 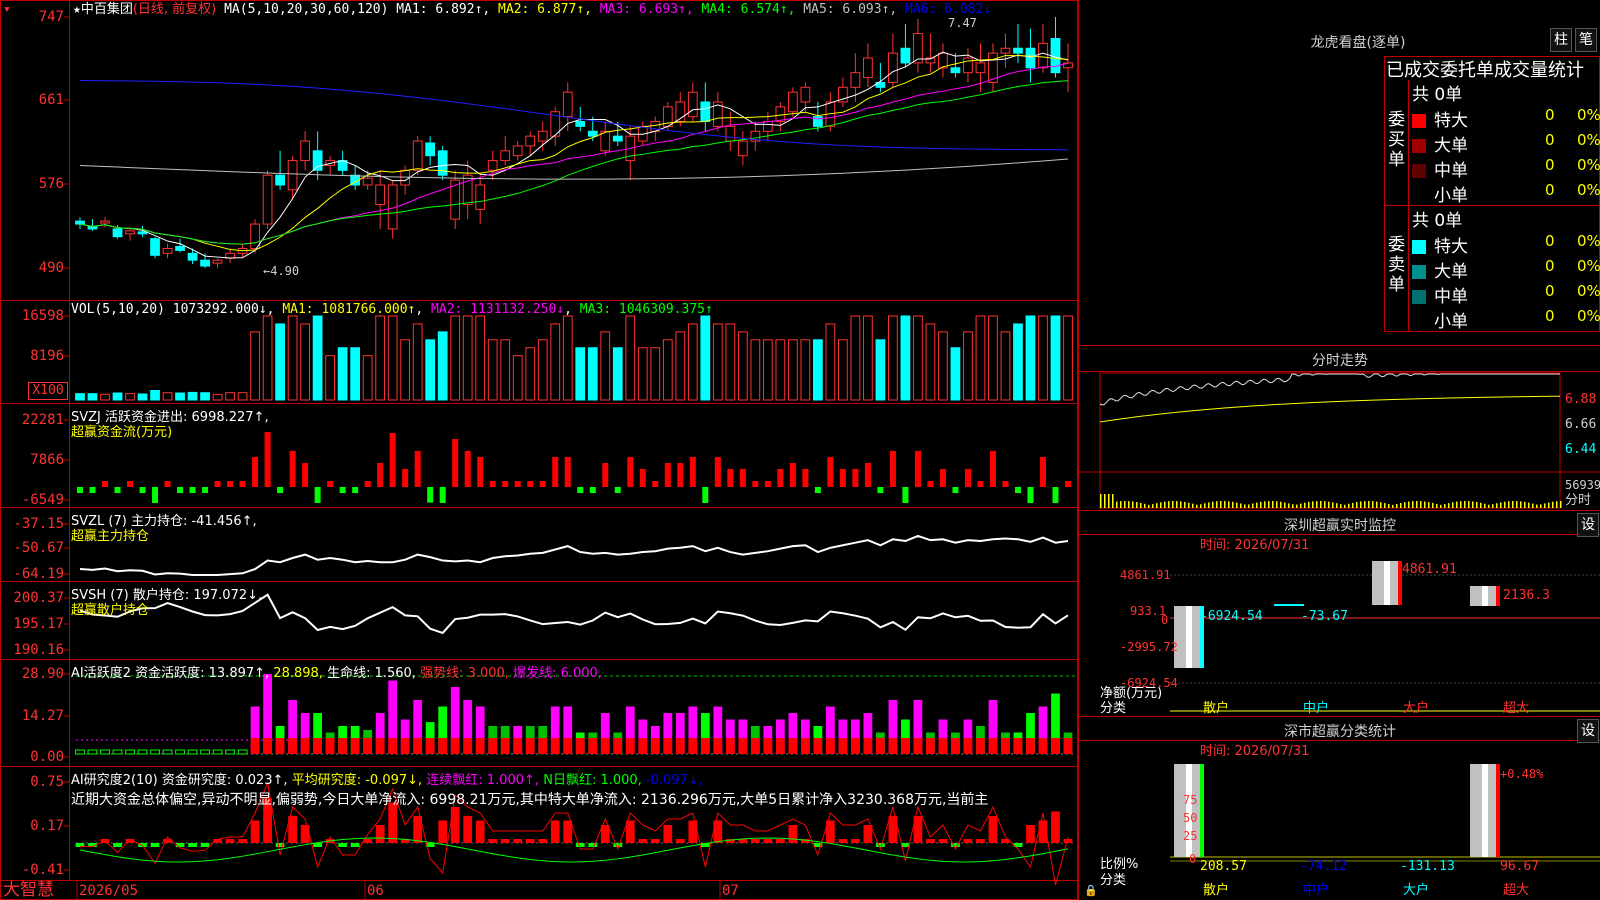 I want to click on y-label: 0.75, so click(x=47, y=782).